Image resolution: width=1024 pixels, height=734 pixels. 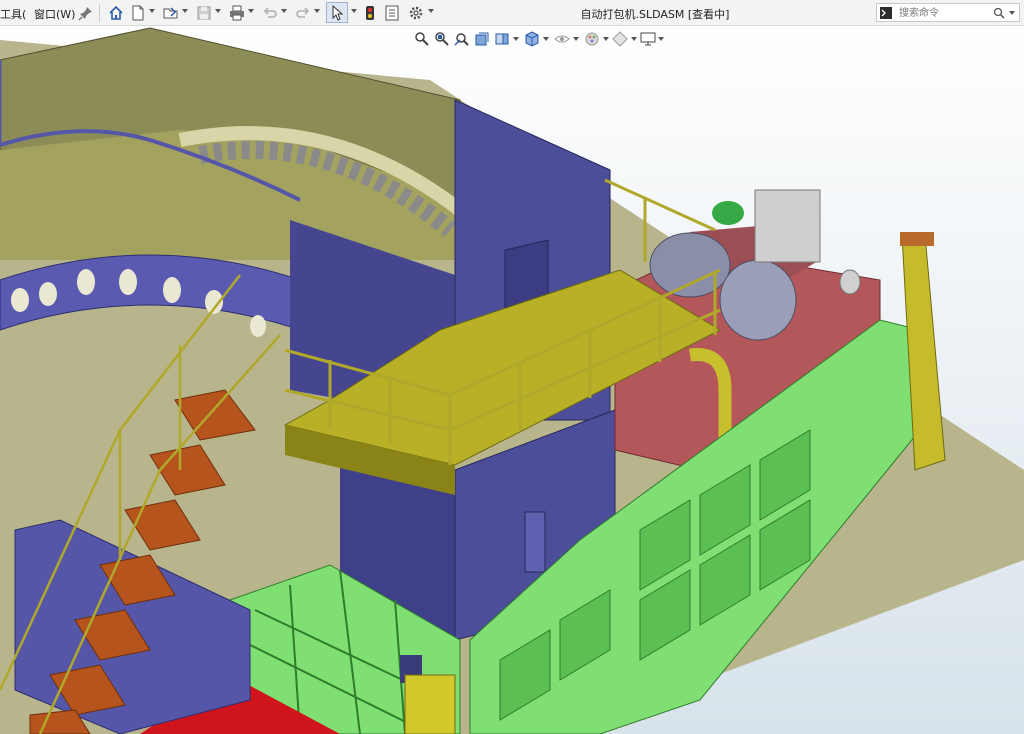 I want to click on gear-options-icon, so click(x=416, y=13).